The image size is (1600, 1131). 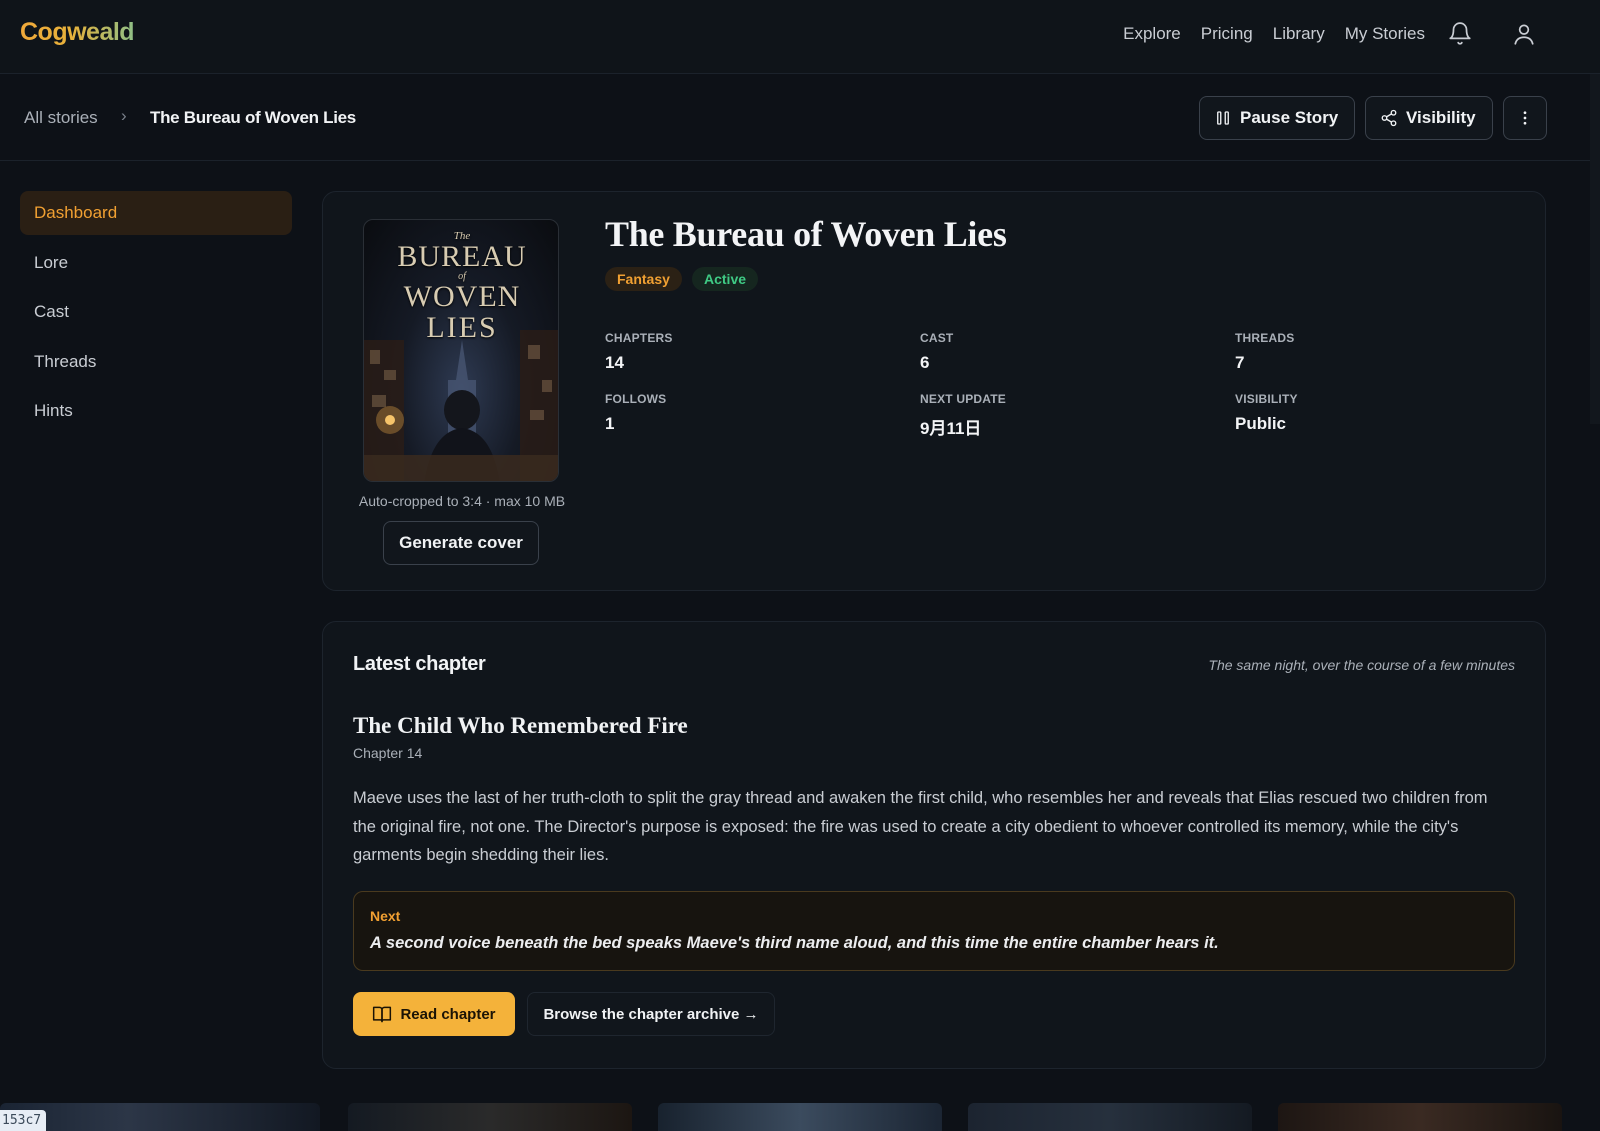 I want to click on stat-value: 1, so click(x=610, y=423).